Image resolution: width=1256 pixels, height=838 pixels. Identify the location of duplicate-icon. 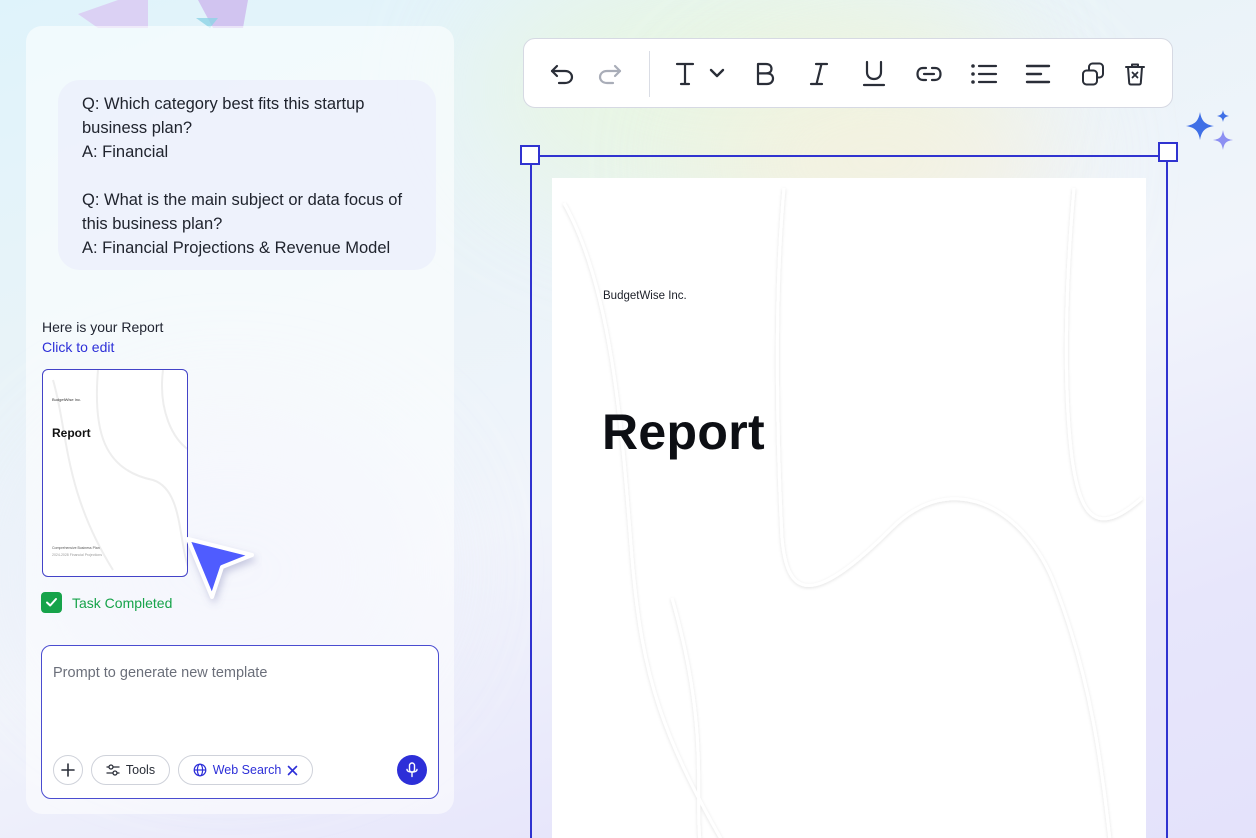
(1093, 74).